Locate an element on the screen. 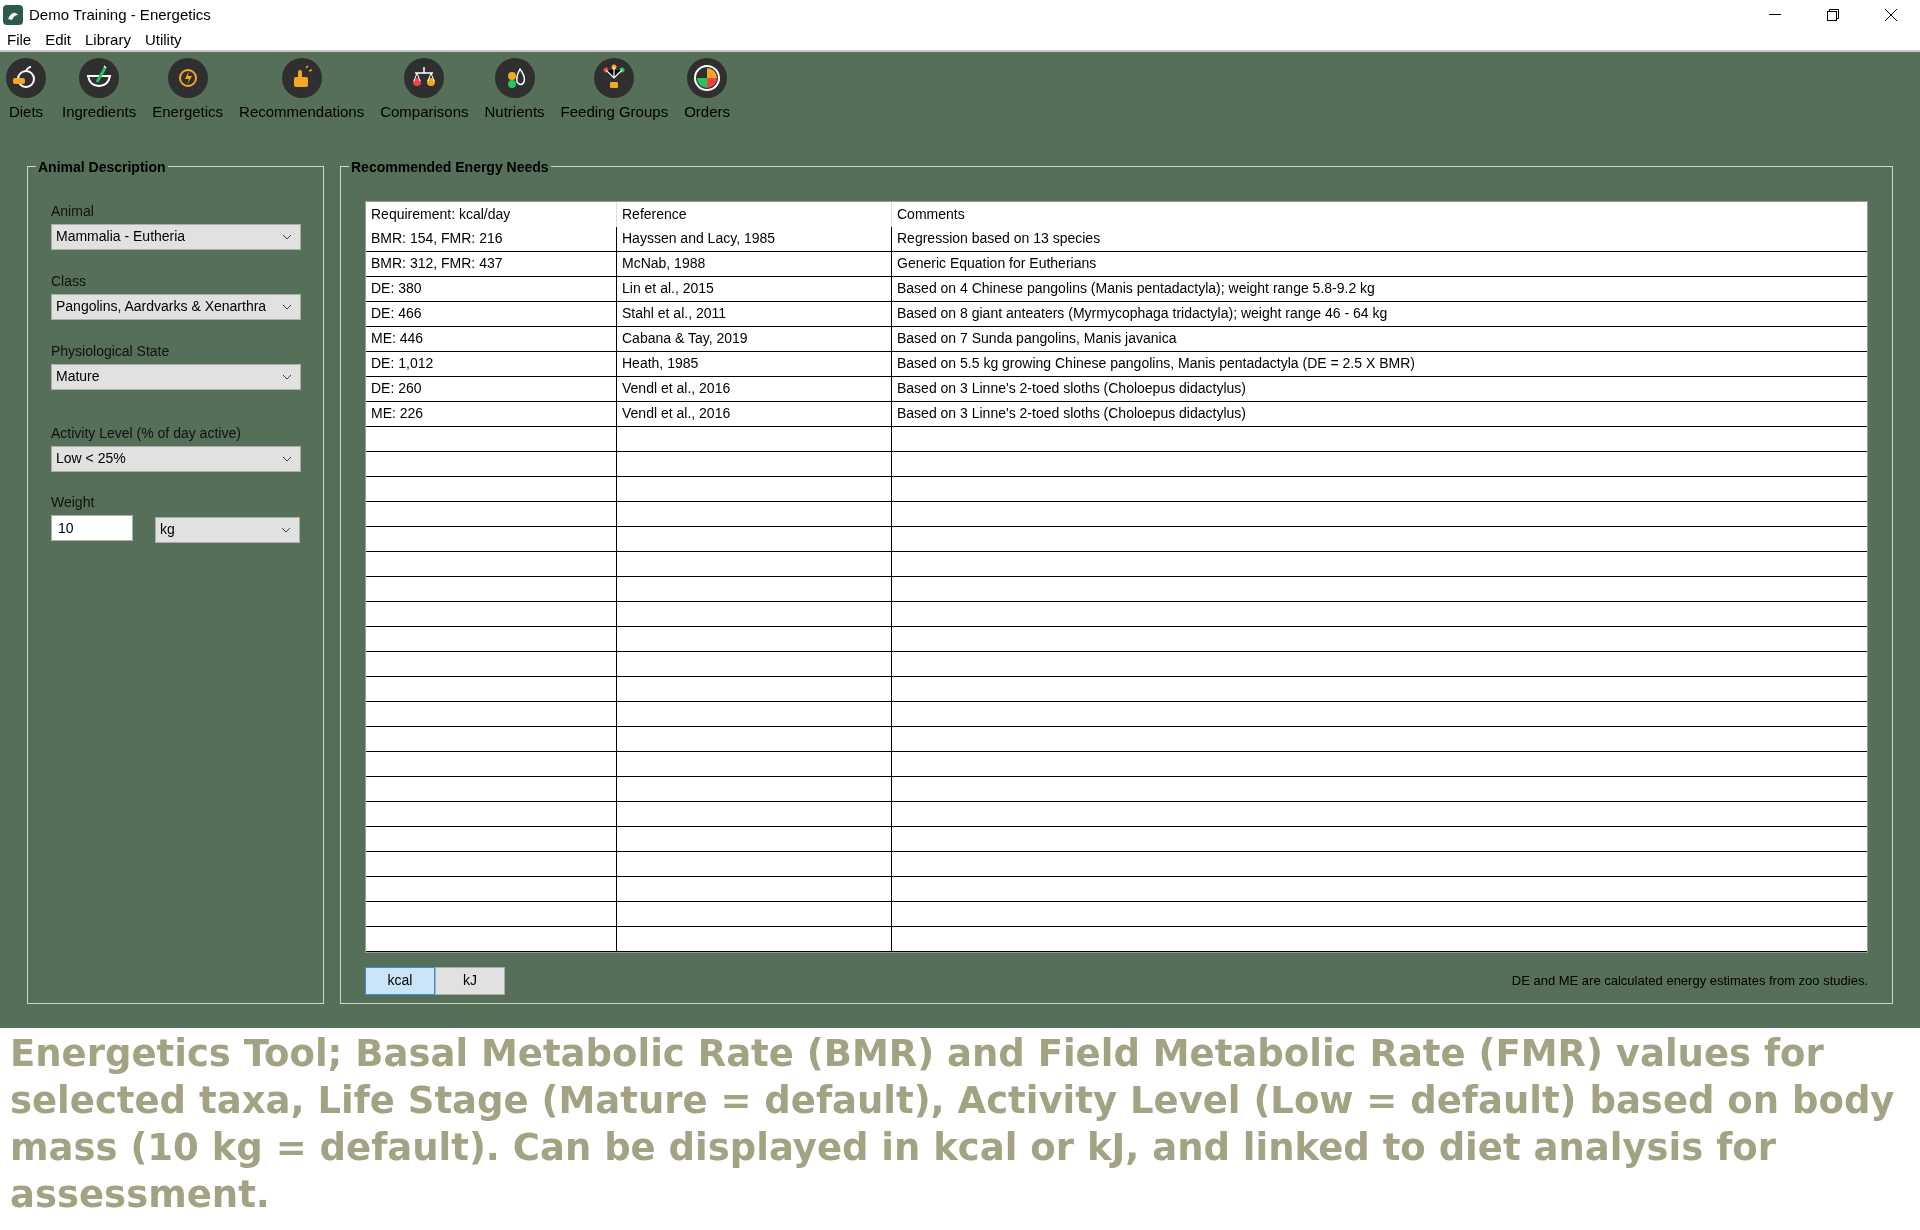 The image size is (1920, 1230). table-cell: Based on 4 Chinese pangolins (Manis pentadactyla); weight range 5.8-9.2 kg is located at coordinates (1379, 288).